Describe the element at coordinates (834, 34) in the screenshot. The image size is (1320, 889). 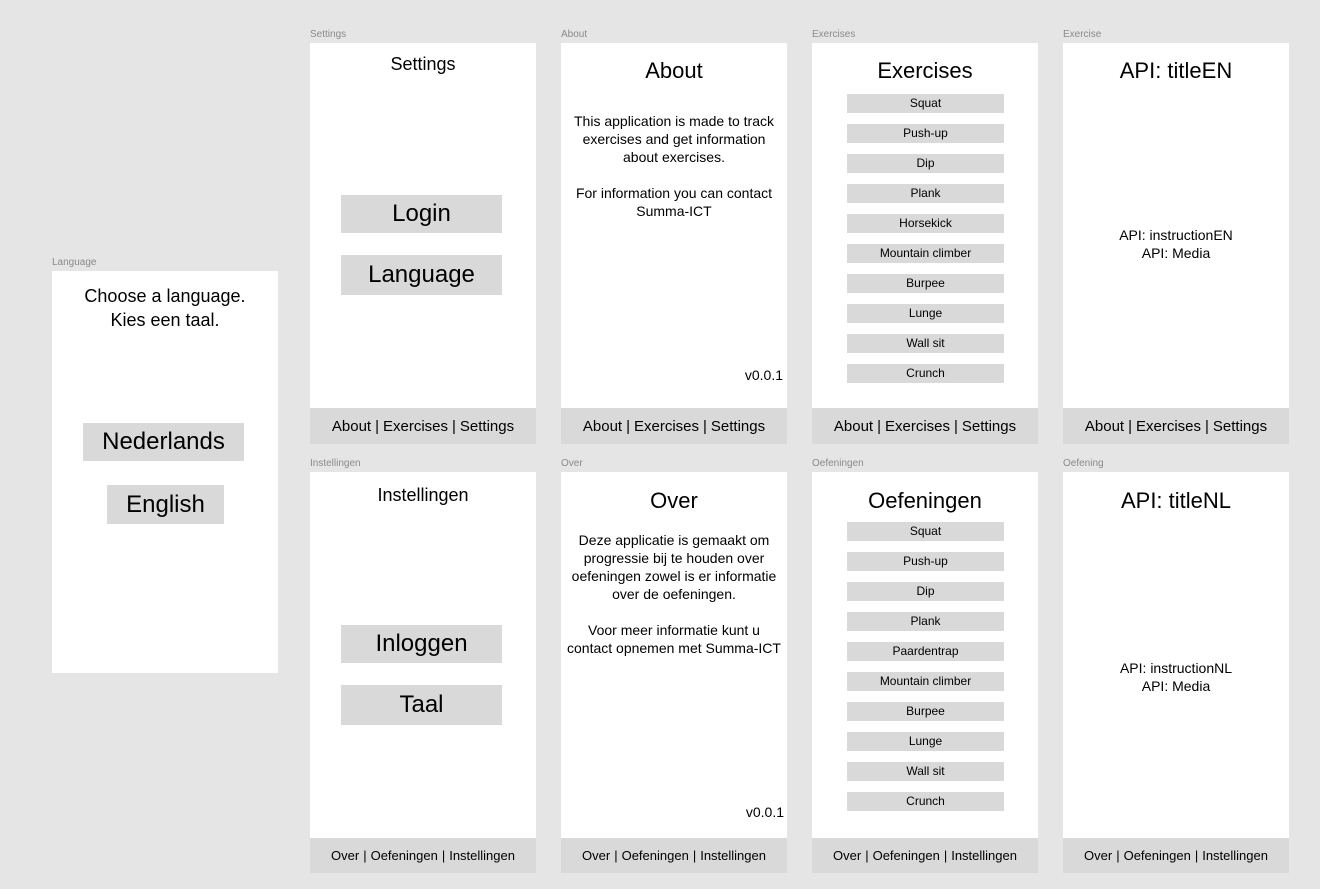
I see `frame-label-exercises: Exercises` at that location.